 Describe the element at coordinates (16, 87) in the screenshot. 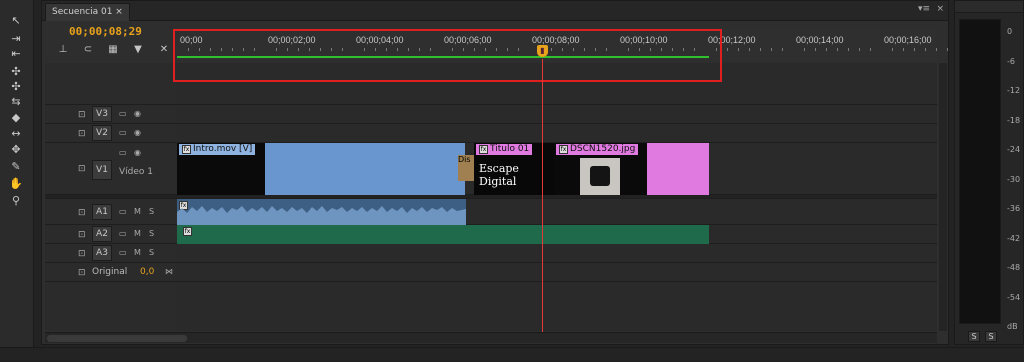

I see `rolling-edit-tool-icon: ✣` at that location.